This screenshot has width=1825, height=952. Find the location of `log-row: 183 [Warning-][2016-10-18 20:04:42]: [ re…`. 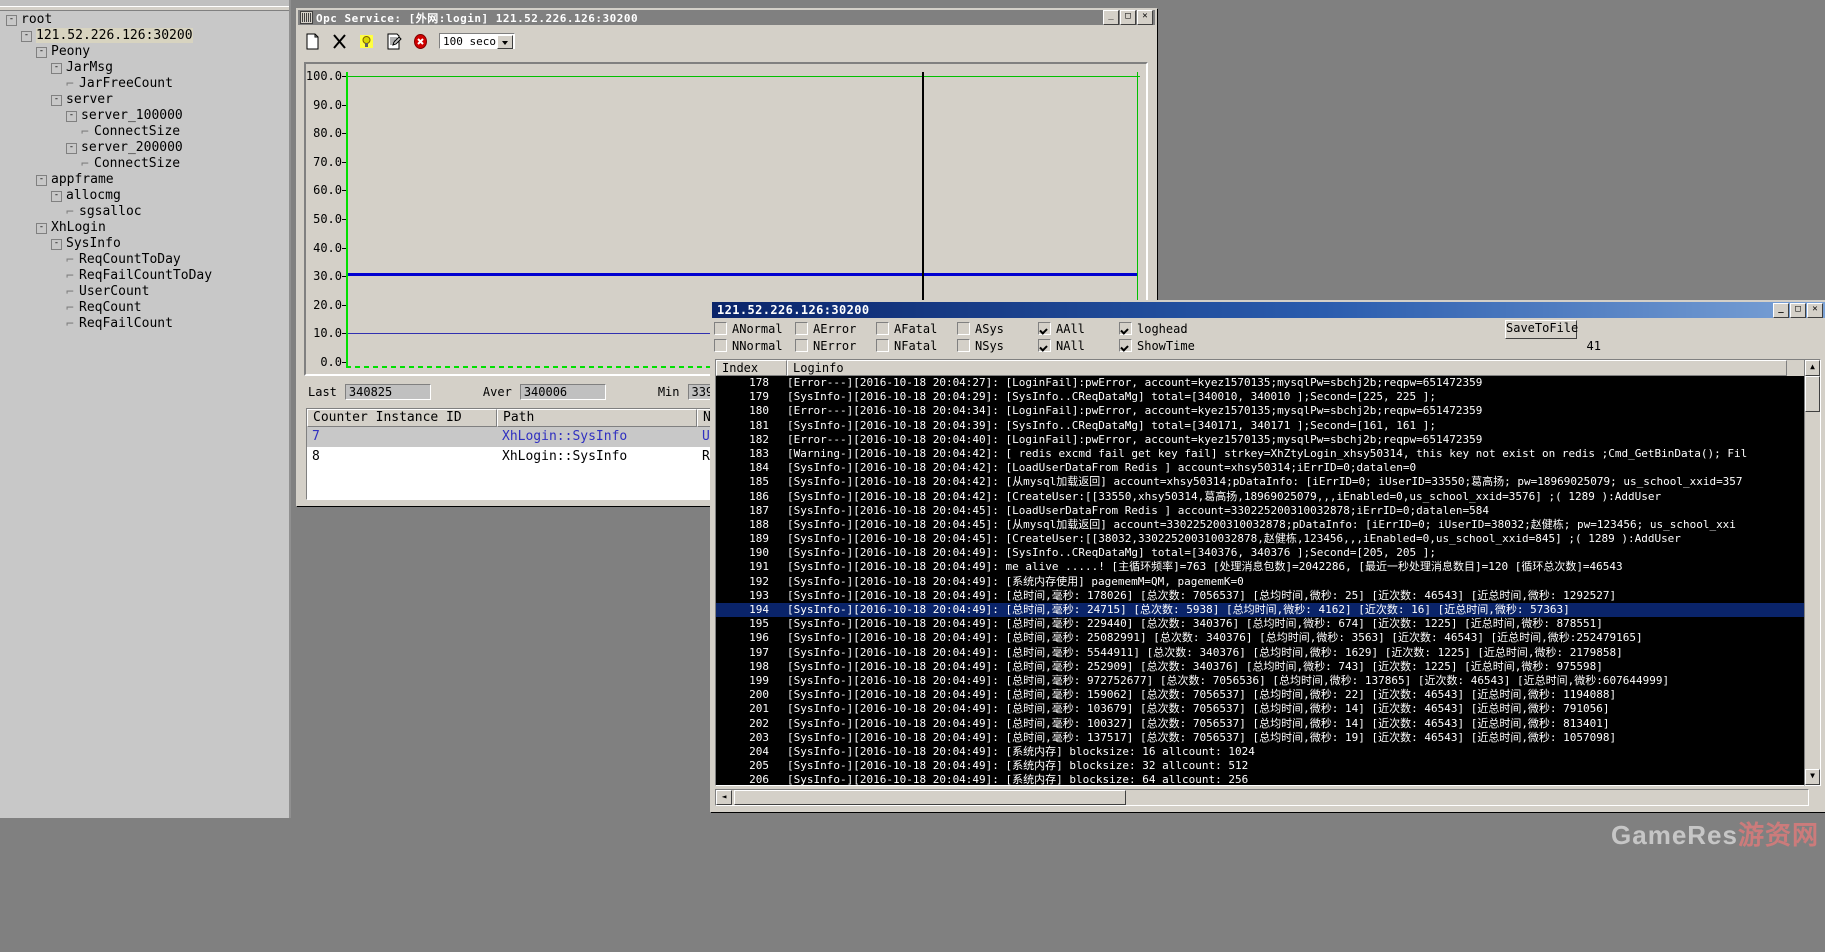

log-row: 183 [Warning-][2016-10-18 20:04:42]: [ re… is located at coordinates (1262, 454).